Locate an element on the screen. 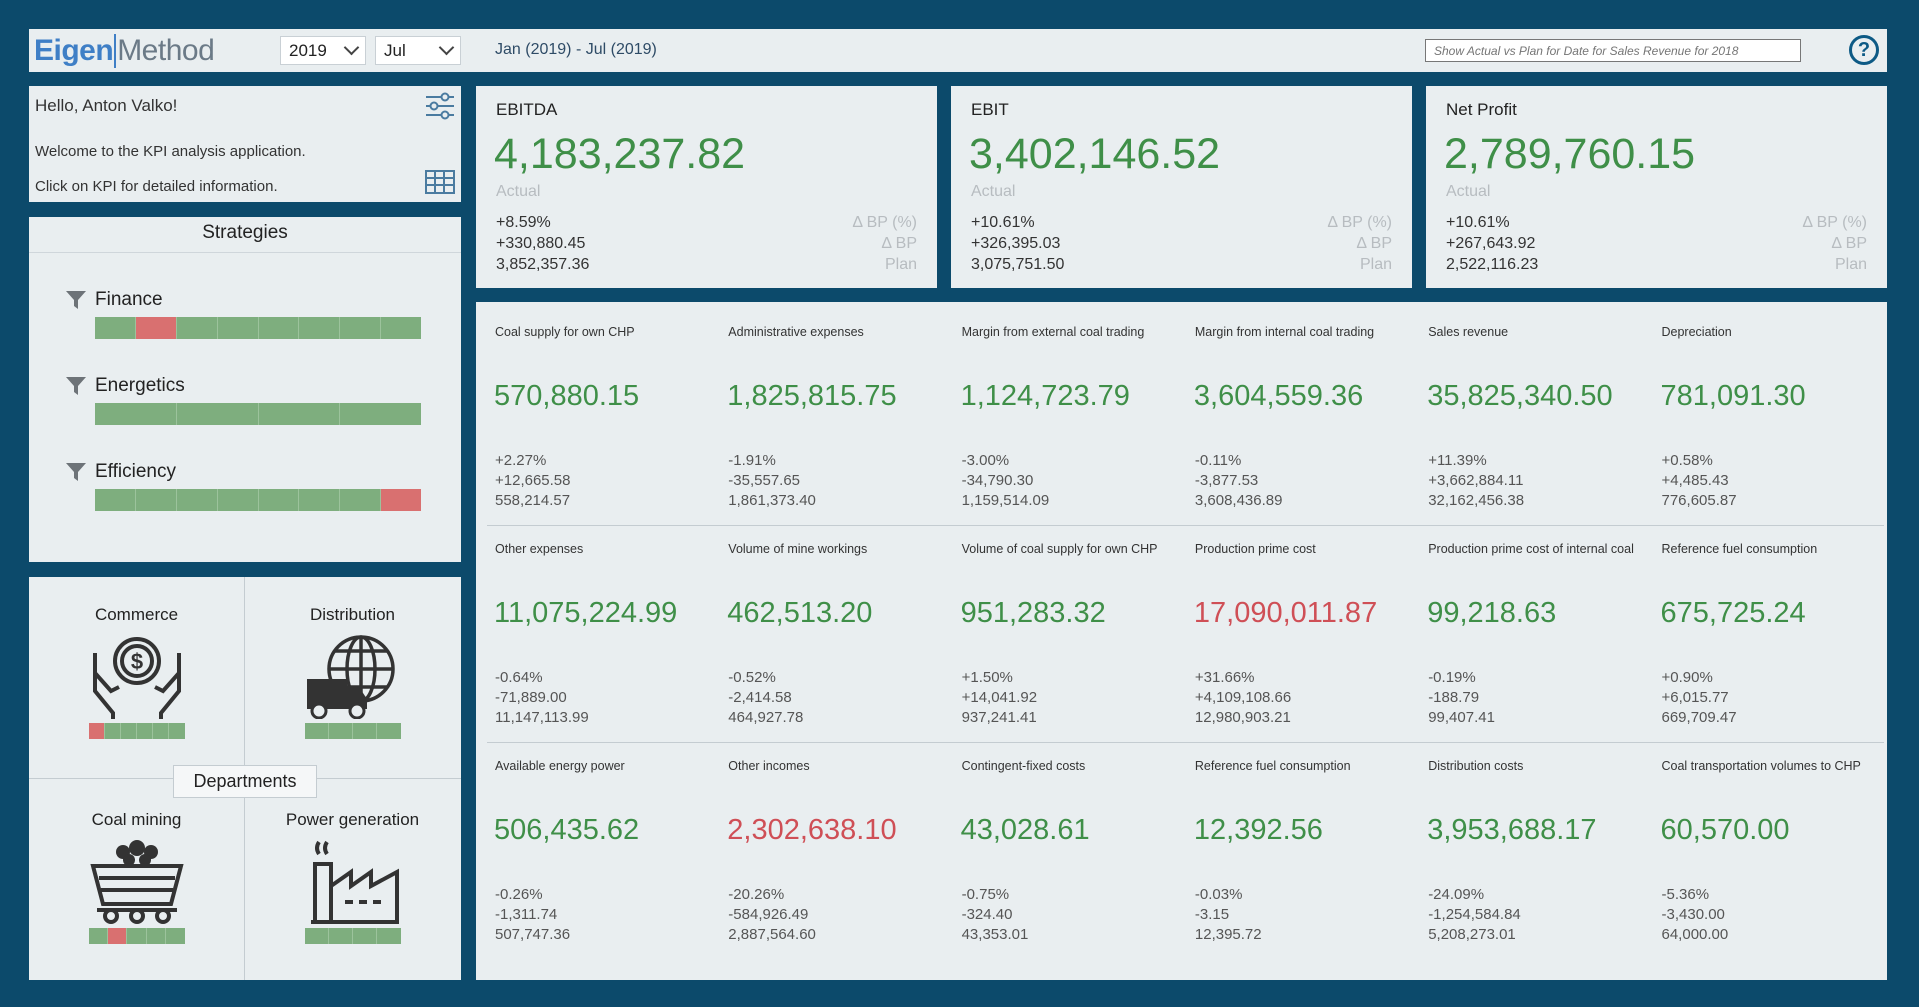  department-distribution: Distribution is located at coordinates (352, 672).